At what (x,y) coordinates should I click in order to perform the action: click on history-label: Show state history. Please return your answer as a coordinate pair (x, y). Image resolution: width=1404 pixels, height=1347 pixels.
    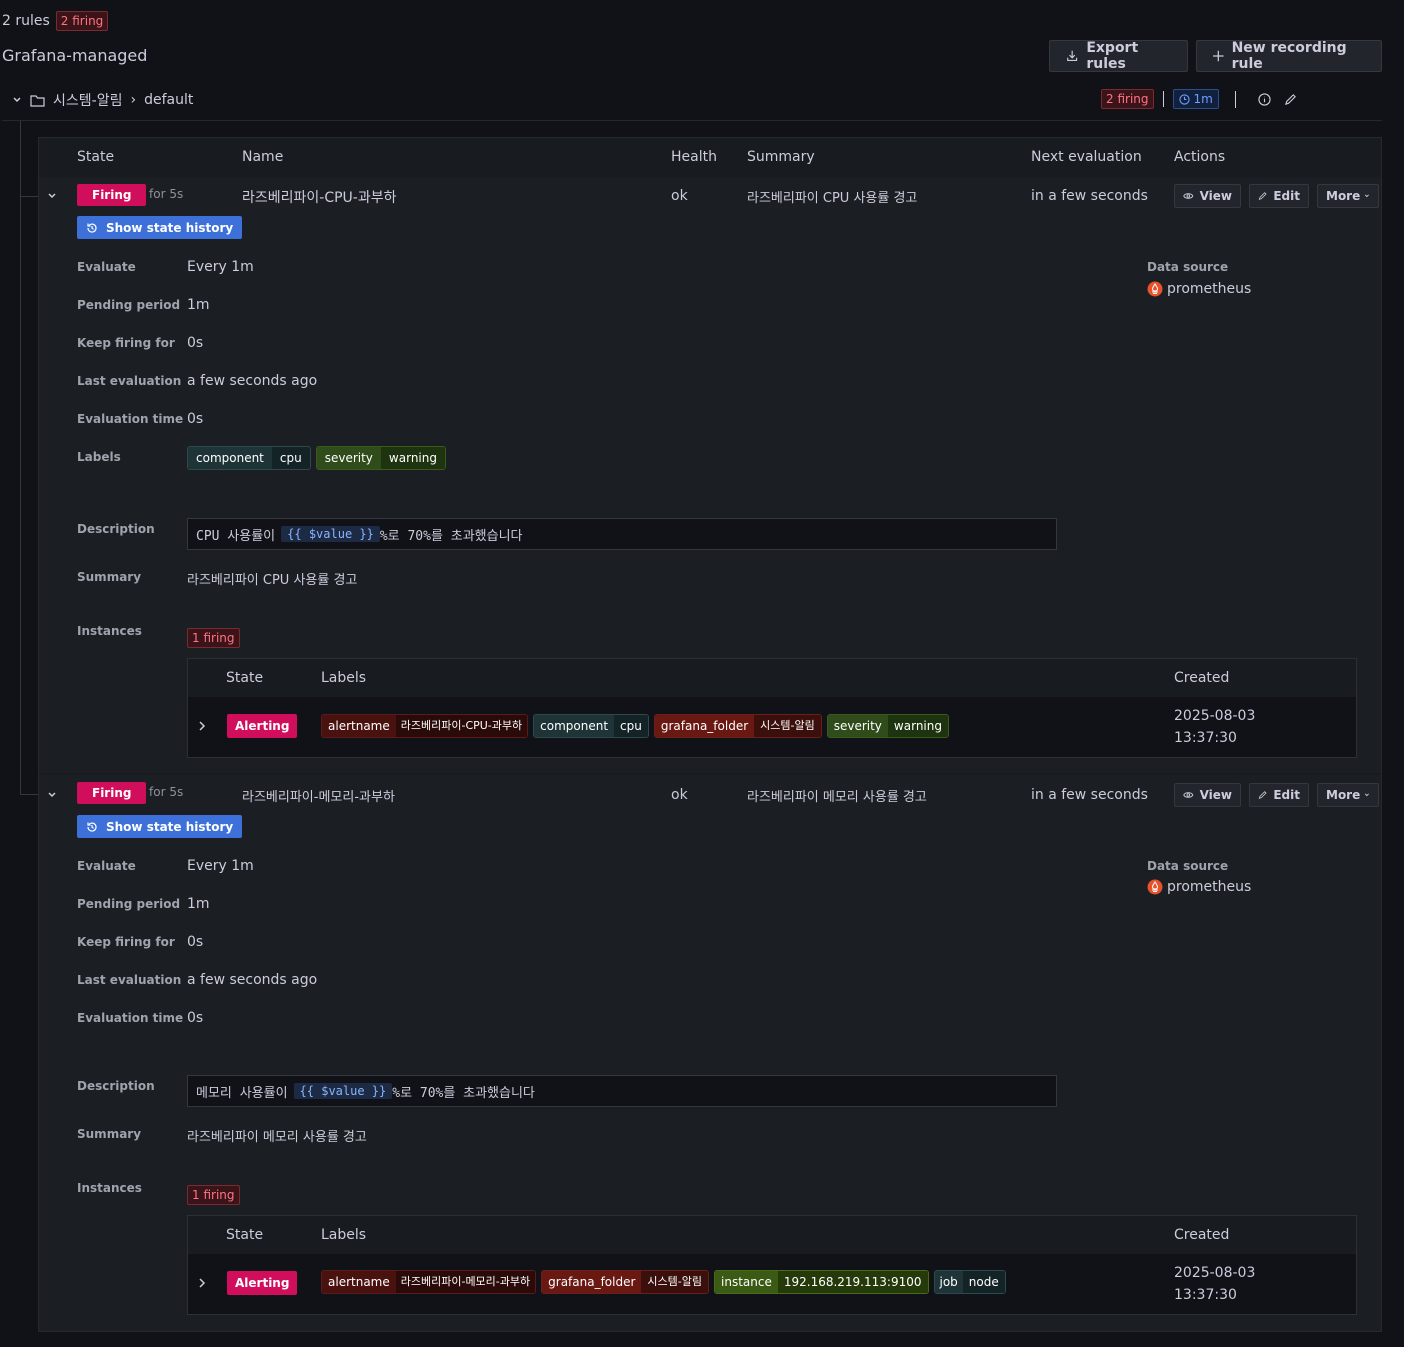
    Looking at the image, I should click on (170, 826).